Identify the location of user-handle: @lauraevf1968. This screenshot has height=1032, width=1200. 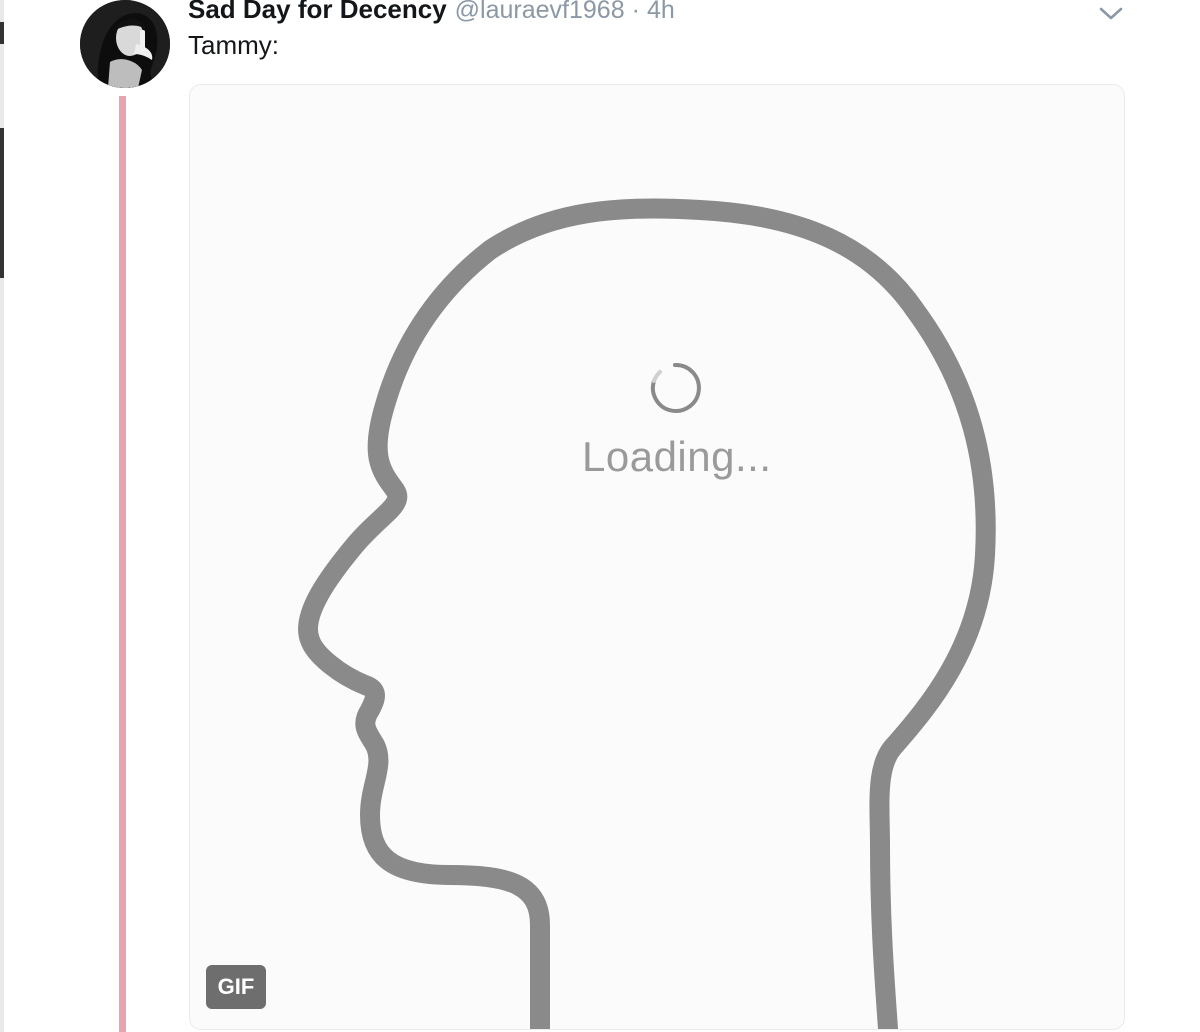
(540, 12).